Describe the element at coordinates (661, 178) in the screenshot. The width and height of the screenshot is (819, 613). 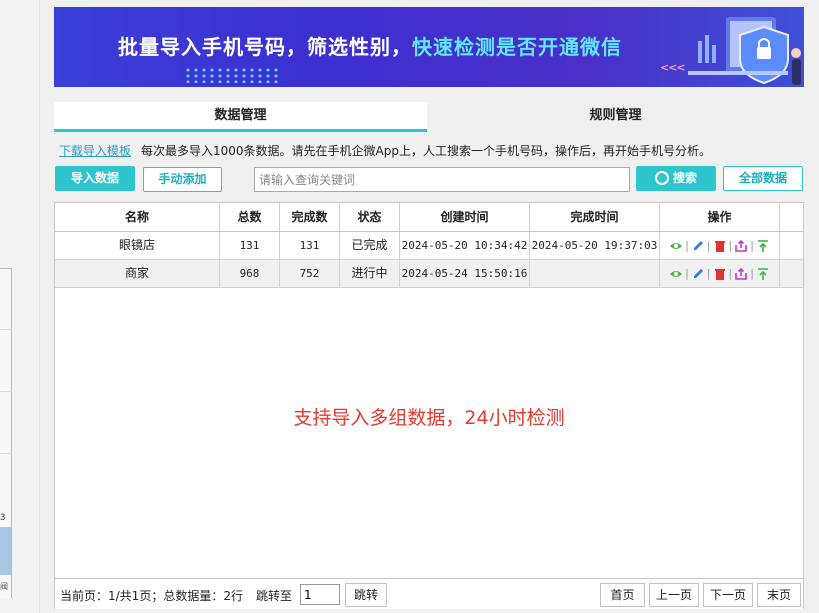
I see `search-icon` at that location.